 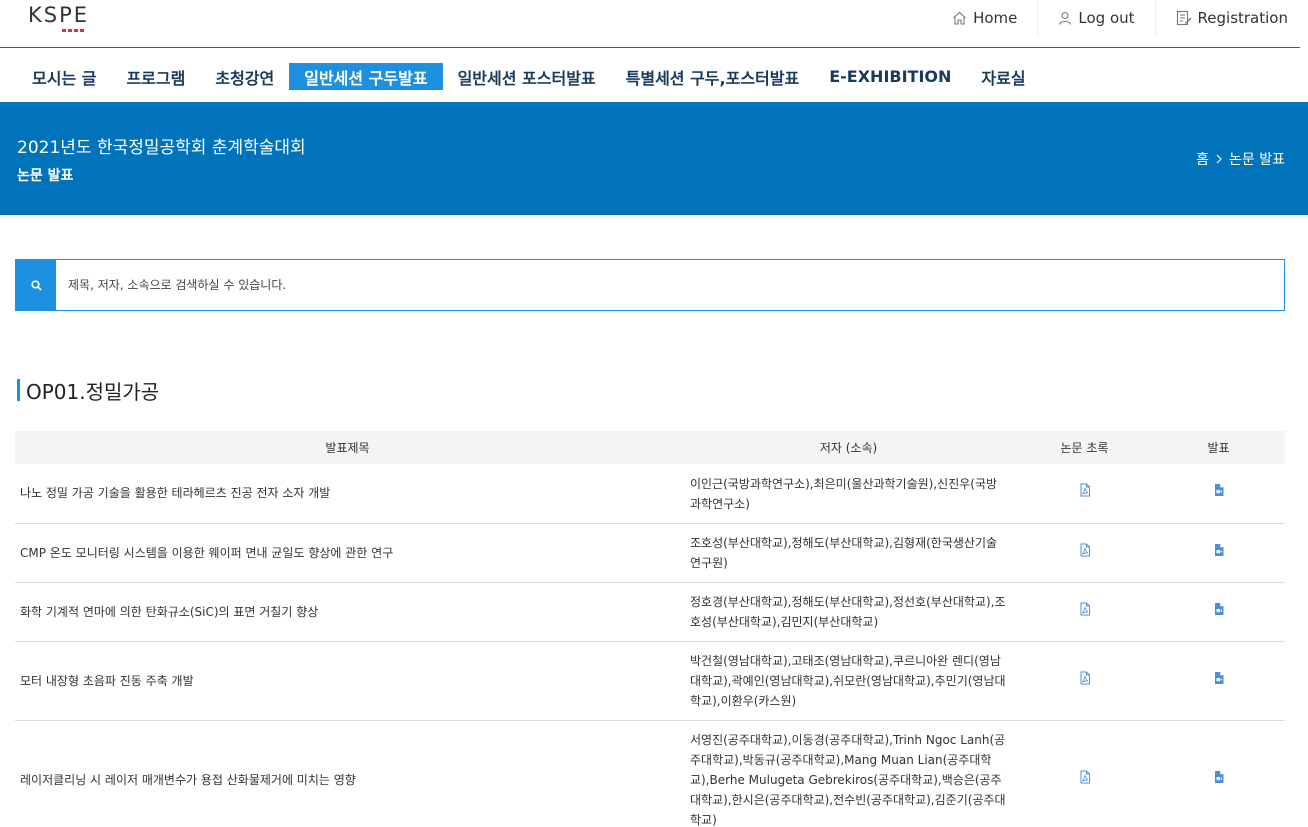 What do you see at coordinates (1106, 18) in the screenshot?
I see `logout-link-label: Log out` at bounding box center [1106, 18].